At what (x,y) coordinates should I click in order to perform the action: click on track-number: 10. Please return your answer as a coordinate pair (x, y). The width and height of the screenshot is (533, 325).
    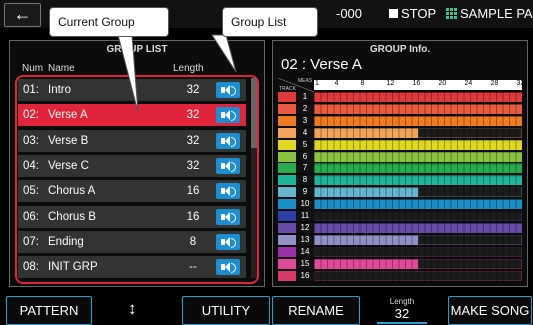
    Looking at the image, I should click on (305, 204).